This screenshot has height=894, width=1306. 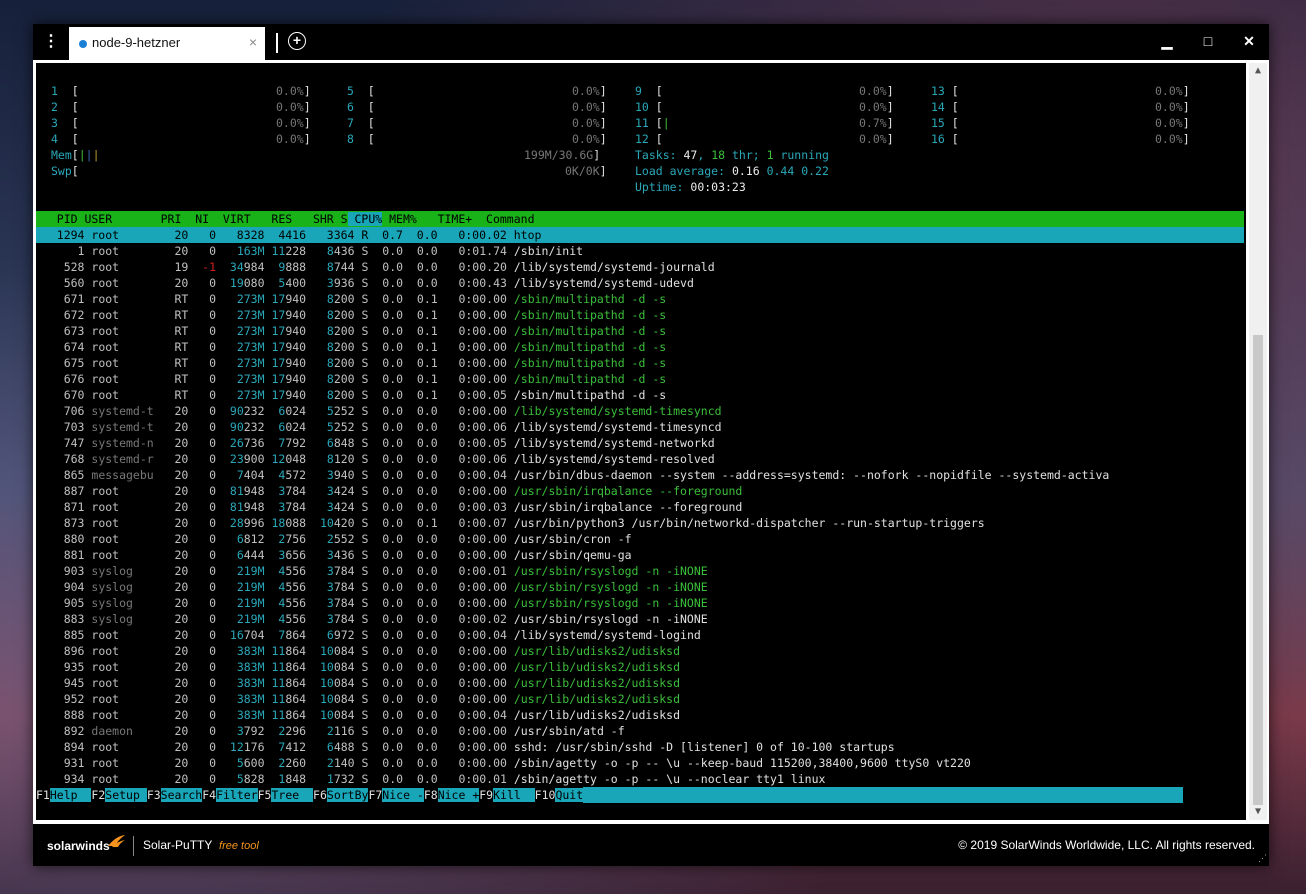 I want to click on tab-session: node-9-hetzner ×, so click(x=167, y=43).